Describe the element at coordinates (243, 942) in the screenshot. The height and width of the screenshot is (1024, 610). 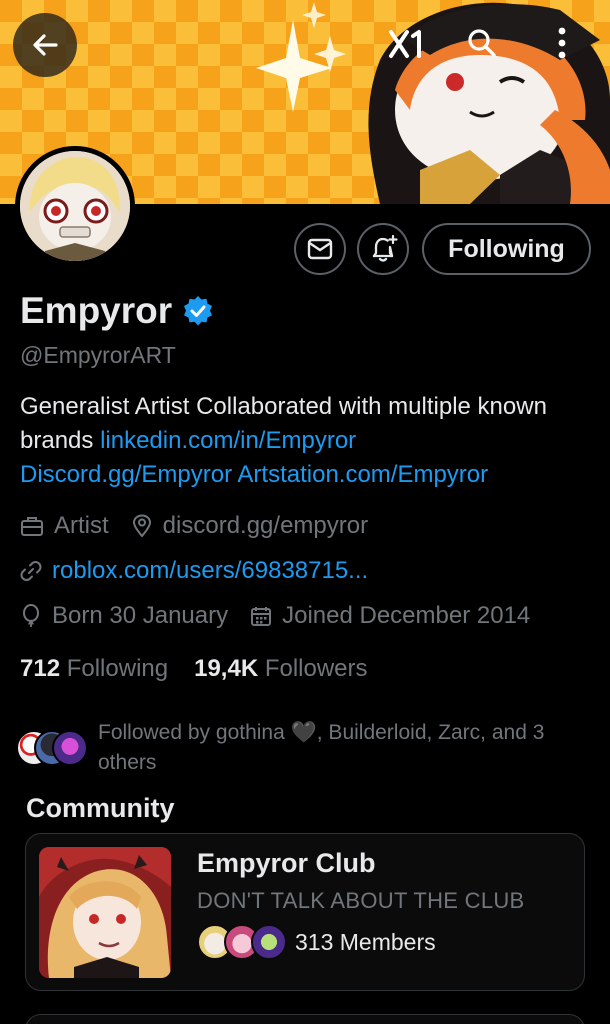
I see `member-avatars` at that location.